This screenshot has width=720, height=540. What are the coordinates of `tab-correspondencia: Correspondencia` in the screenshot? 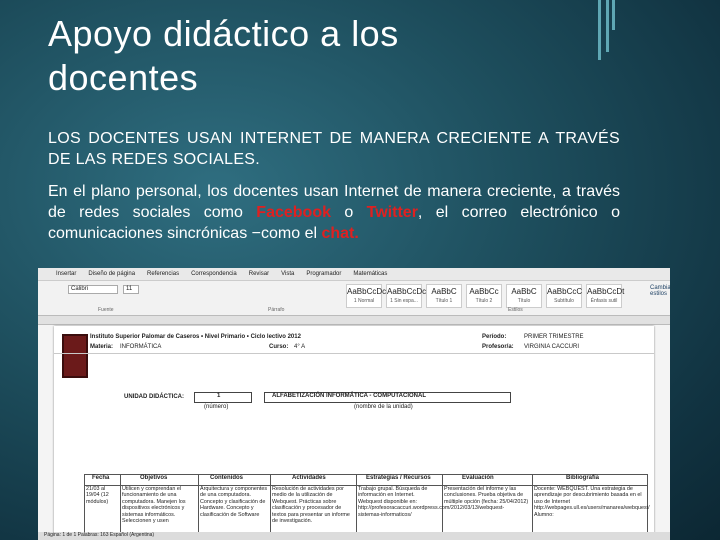 It's located at (214, 274).